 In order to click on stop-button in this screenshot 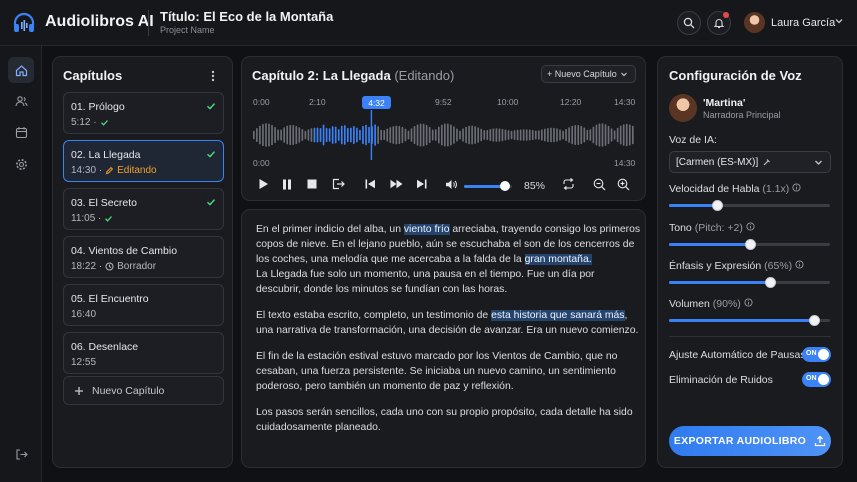, I will do `click(312, 184)`.